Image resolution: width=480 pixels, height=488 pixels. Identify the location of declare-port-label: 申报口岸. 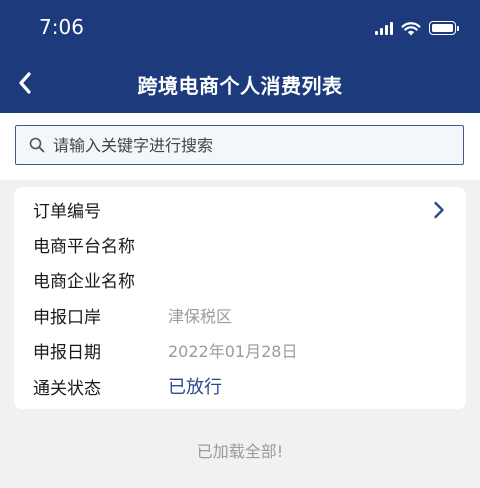
(67, 317).